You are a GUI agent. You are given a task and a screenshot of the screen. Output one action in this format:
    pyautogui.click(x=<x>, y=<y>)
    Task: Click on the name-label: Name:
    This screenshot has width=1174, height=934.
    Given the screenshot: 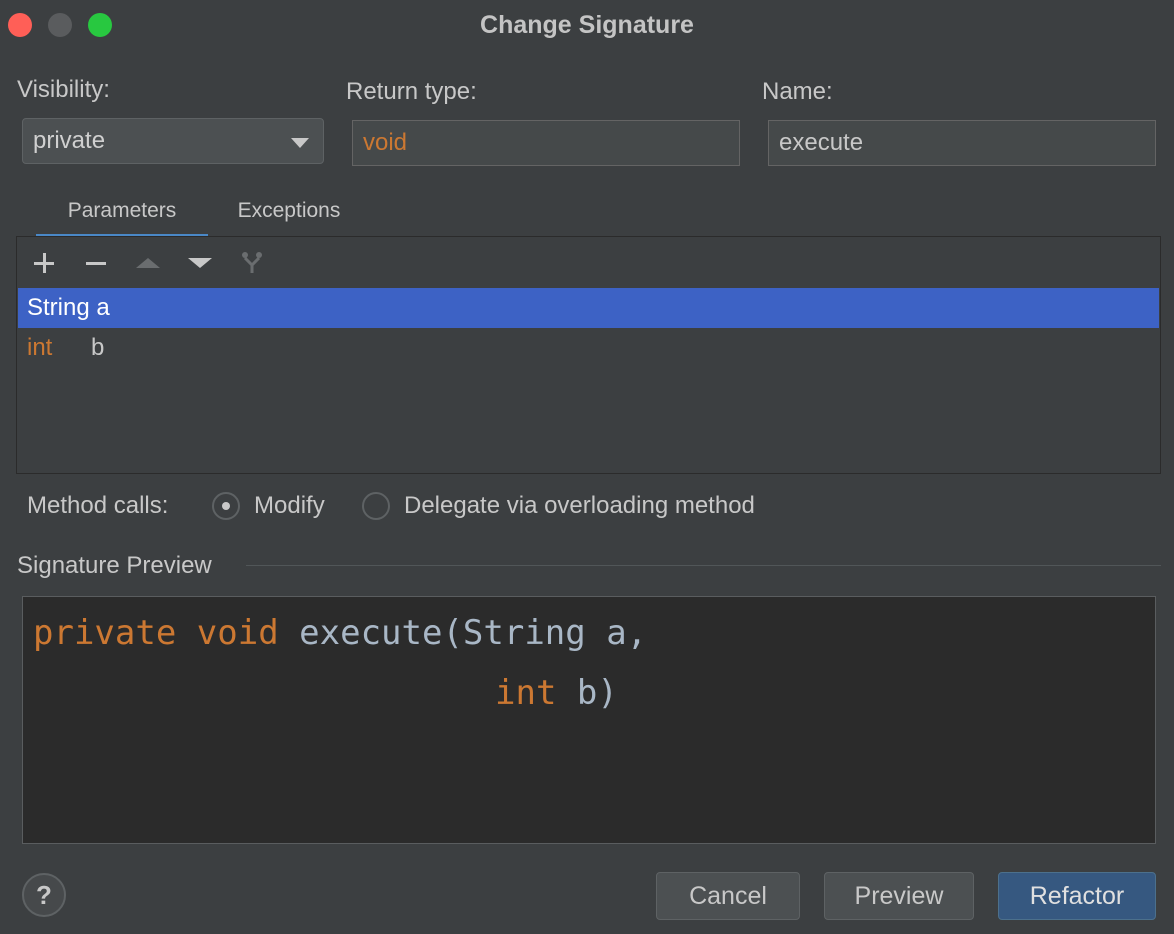 What is the action you would take?
    pyautogui.click(x=797, y=91)
    